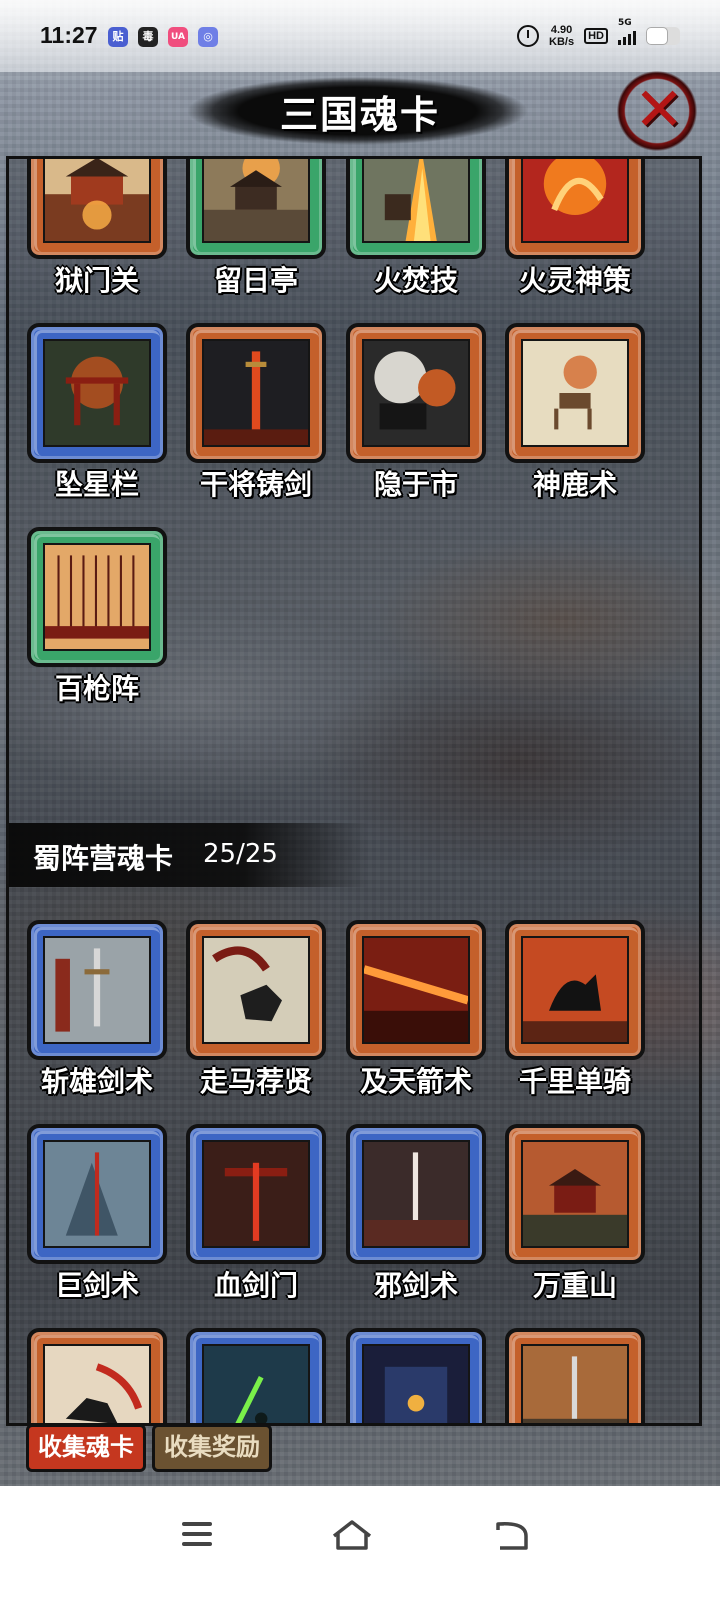  I want to click on card-label: 巨剑术, so click(96, 1285).